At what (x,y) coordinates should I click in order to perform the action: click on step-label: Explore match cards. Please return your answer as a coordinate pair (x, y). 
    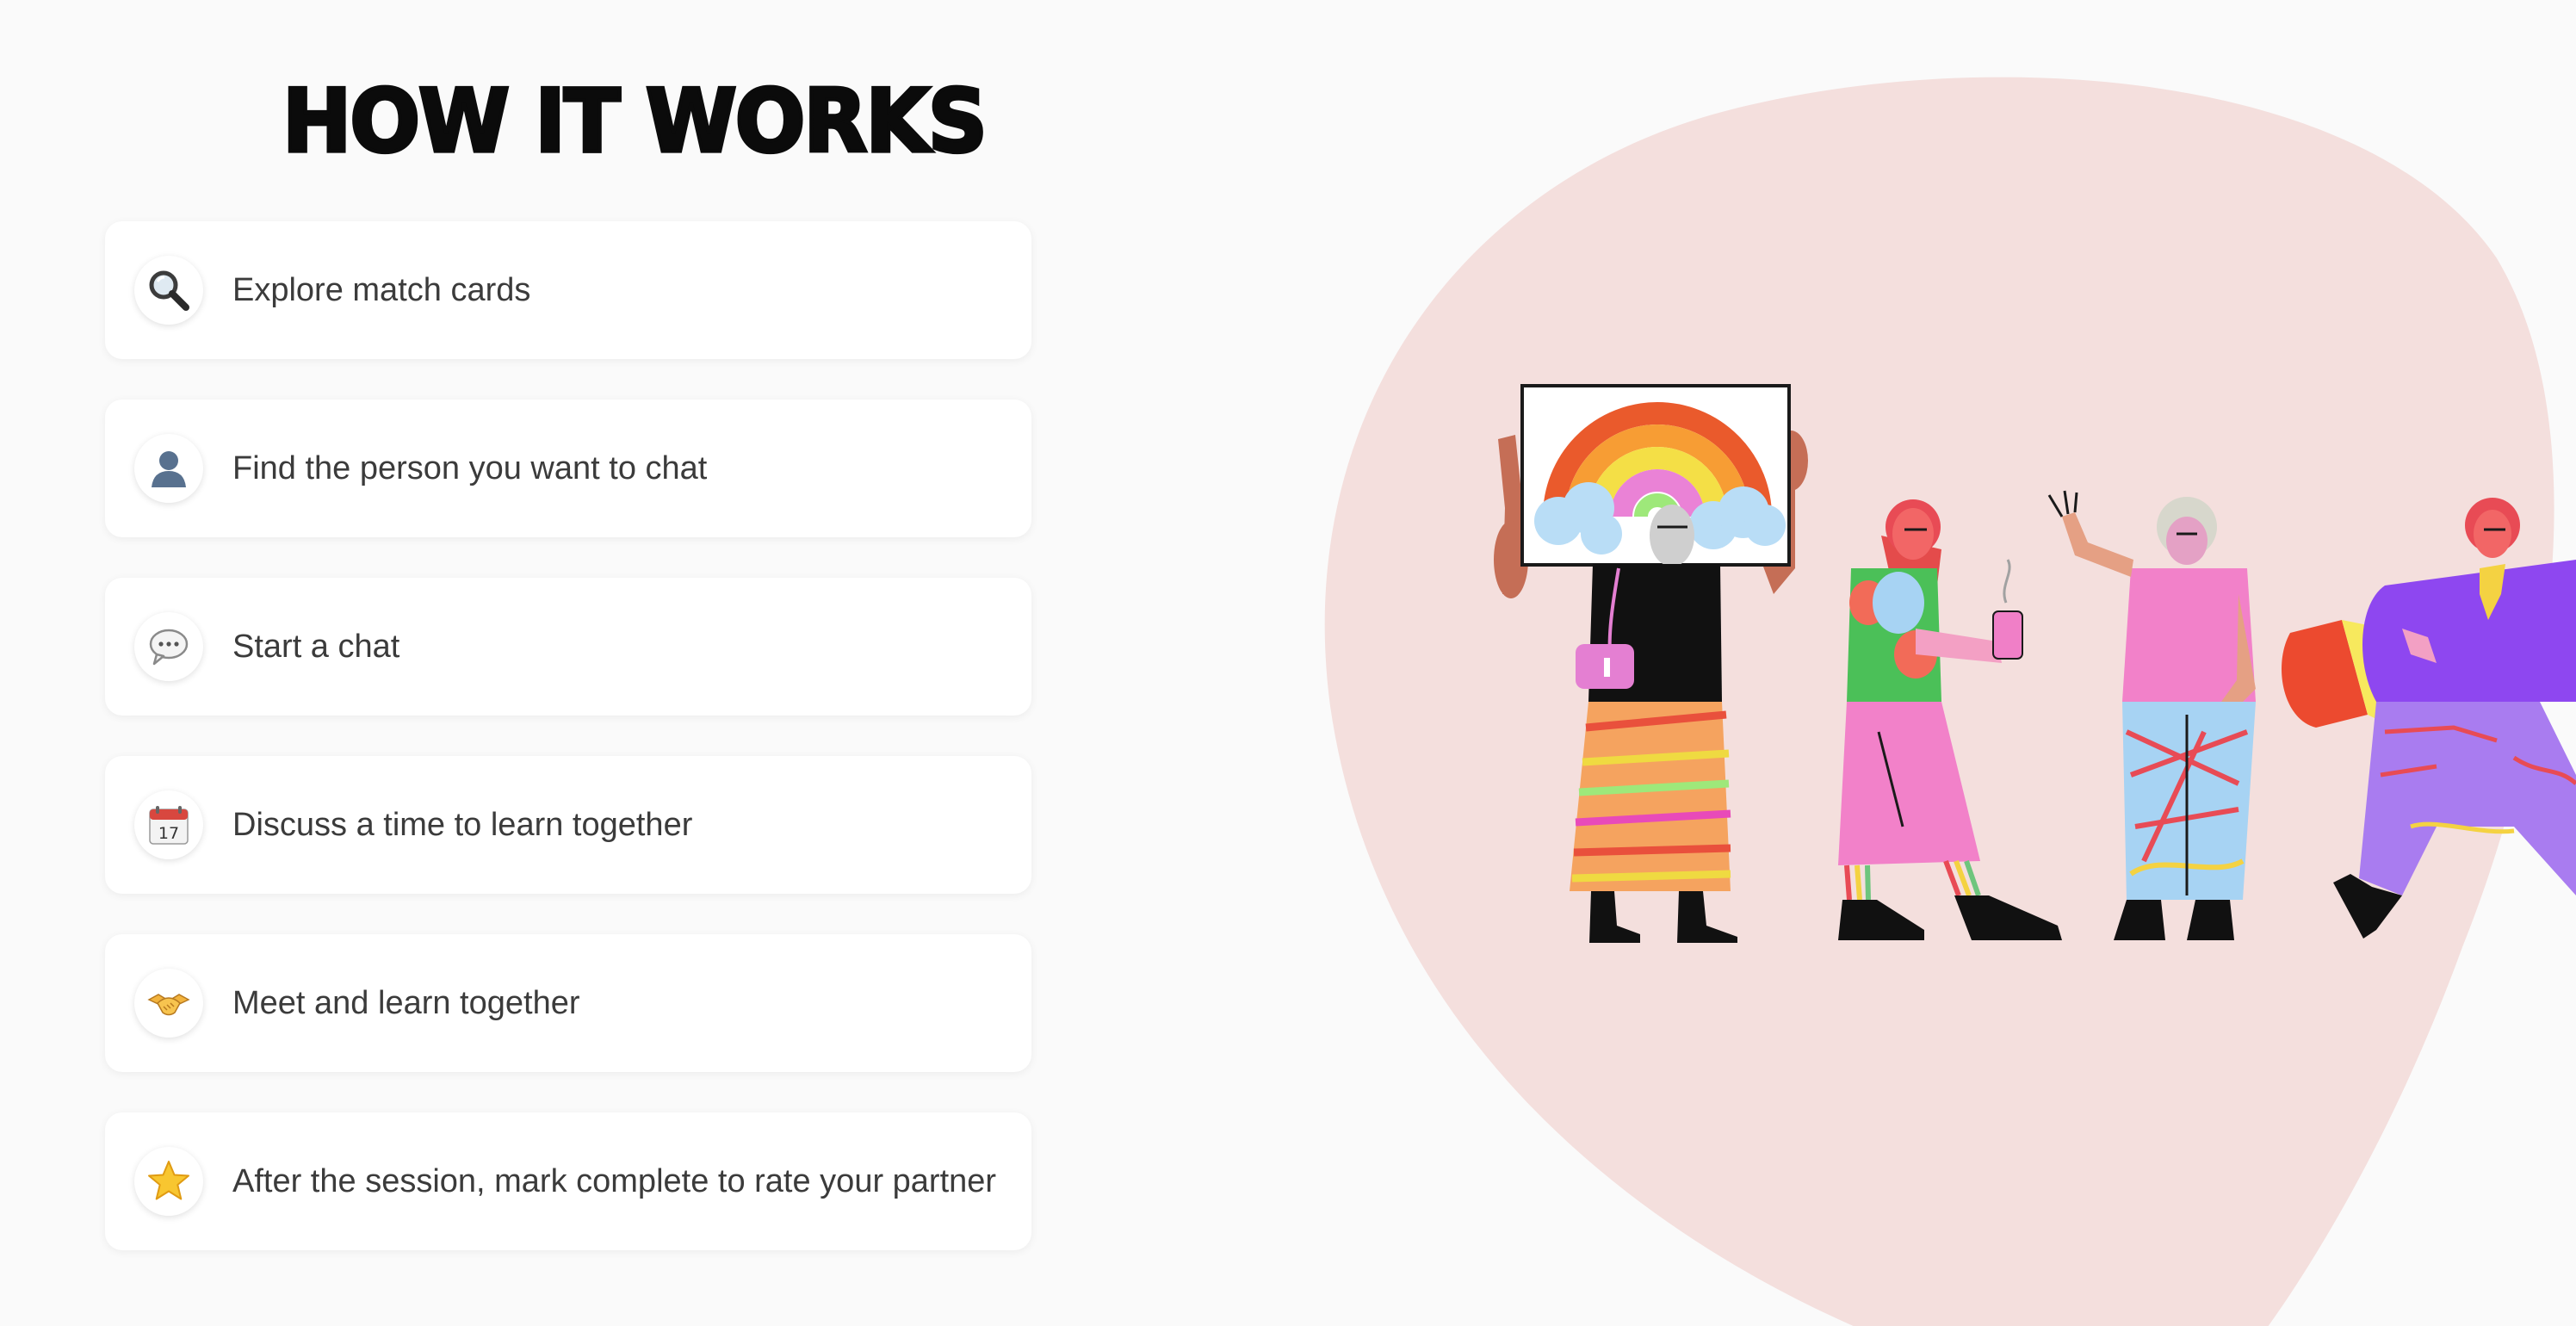
    Looking at the image, I should click on (381, 289).